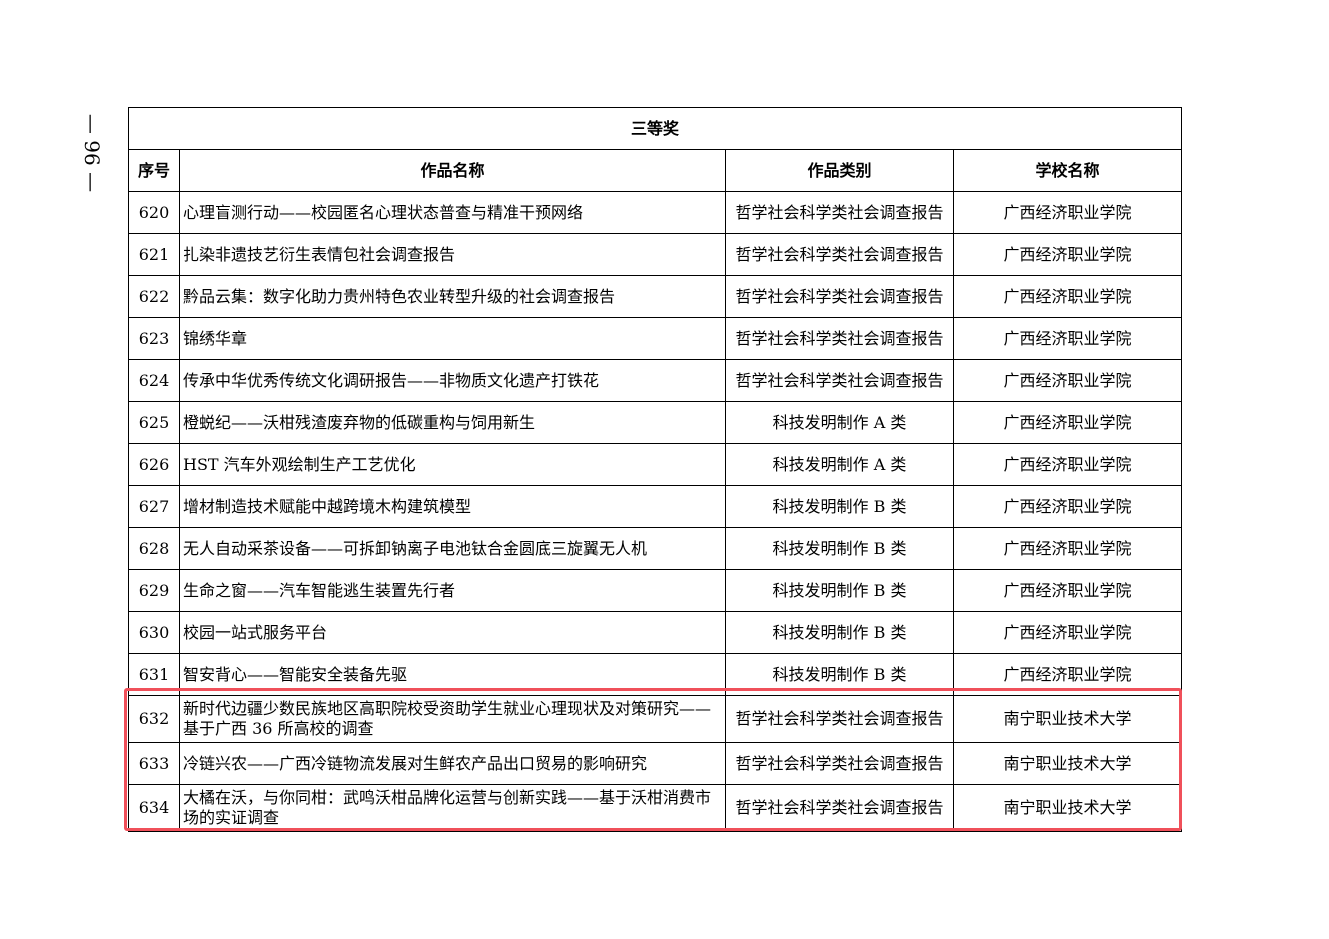 This screenshot has height=939, width=1329. What do you see at coordinates (1067, 170) in the screenshot?
I see `header-school: 学校名称` at bounding box center [1067, 170].